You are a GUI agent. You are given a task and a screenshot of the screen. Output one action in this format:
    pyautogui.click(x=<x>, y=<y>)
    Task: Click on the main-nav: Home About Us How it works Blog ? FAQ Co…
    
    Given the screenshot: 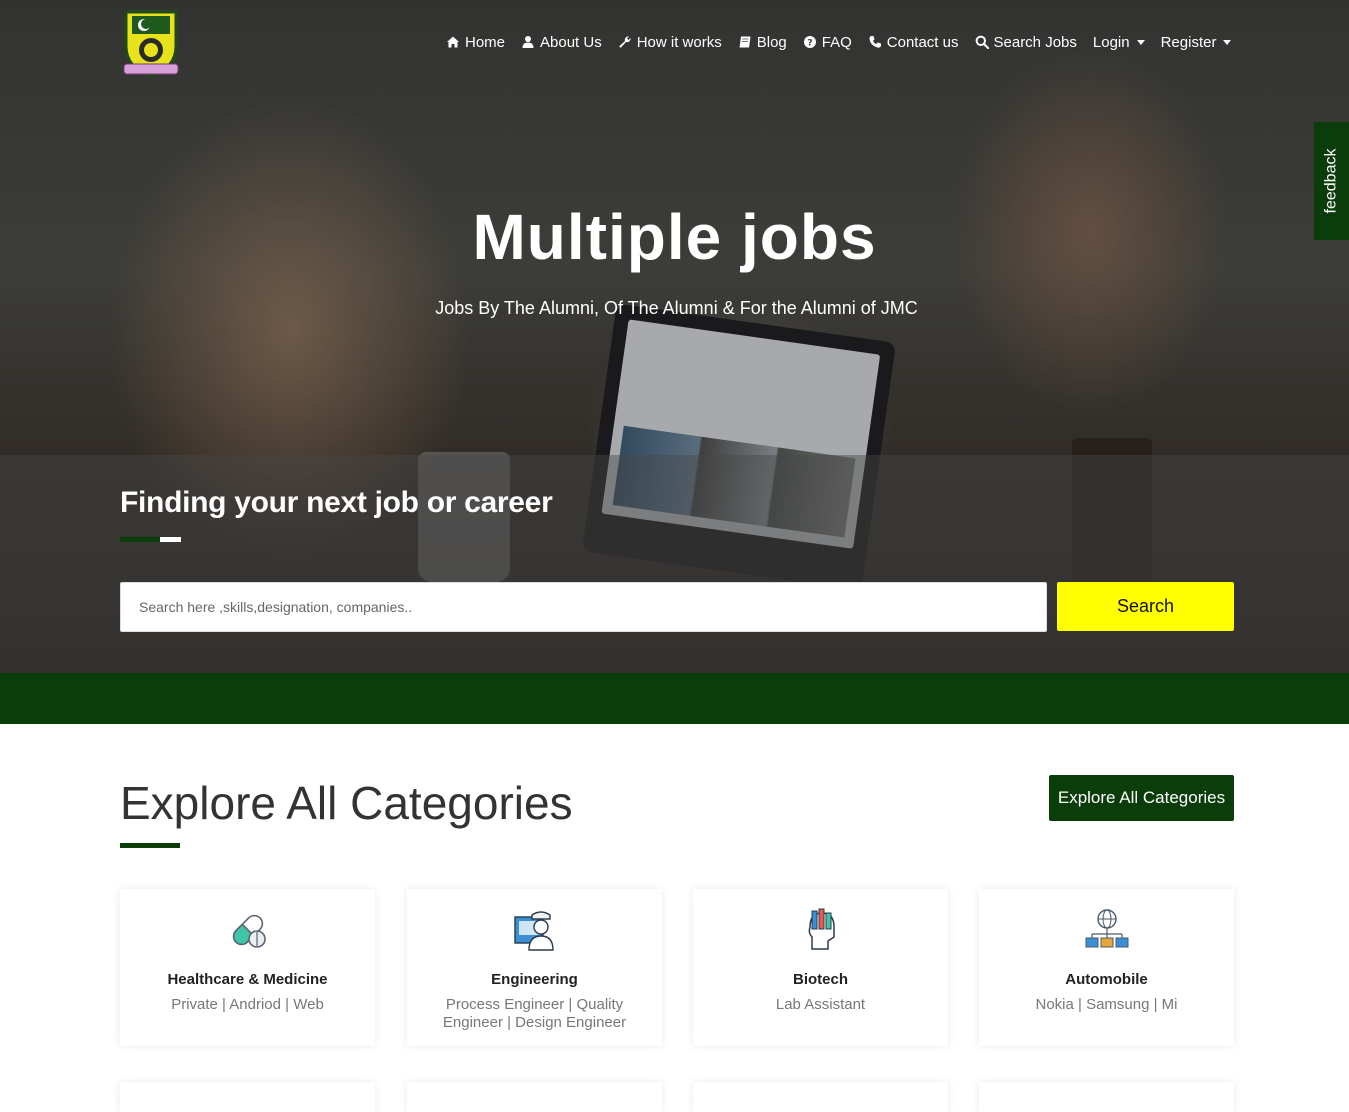 What is the action you would take?
    pyautogui.click(x=846, y=42)
    